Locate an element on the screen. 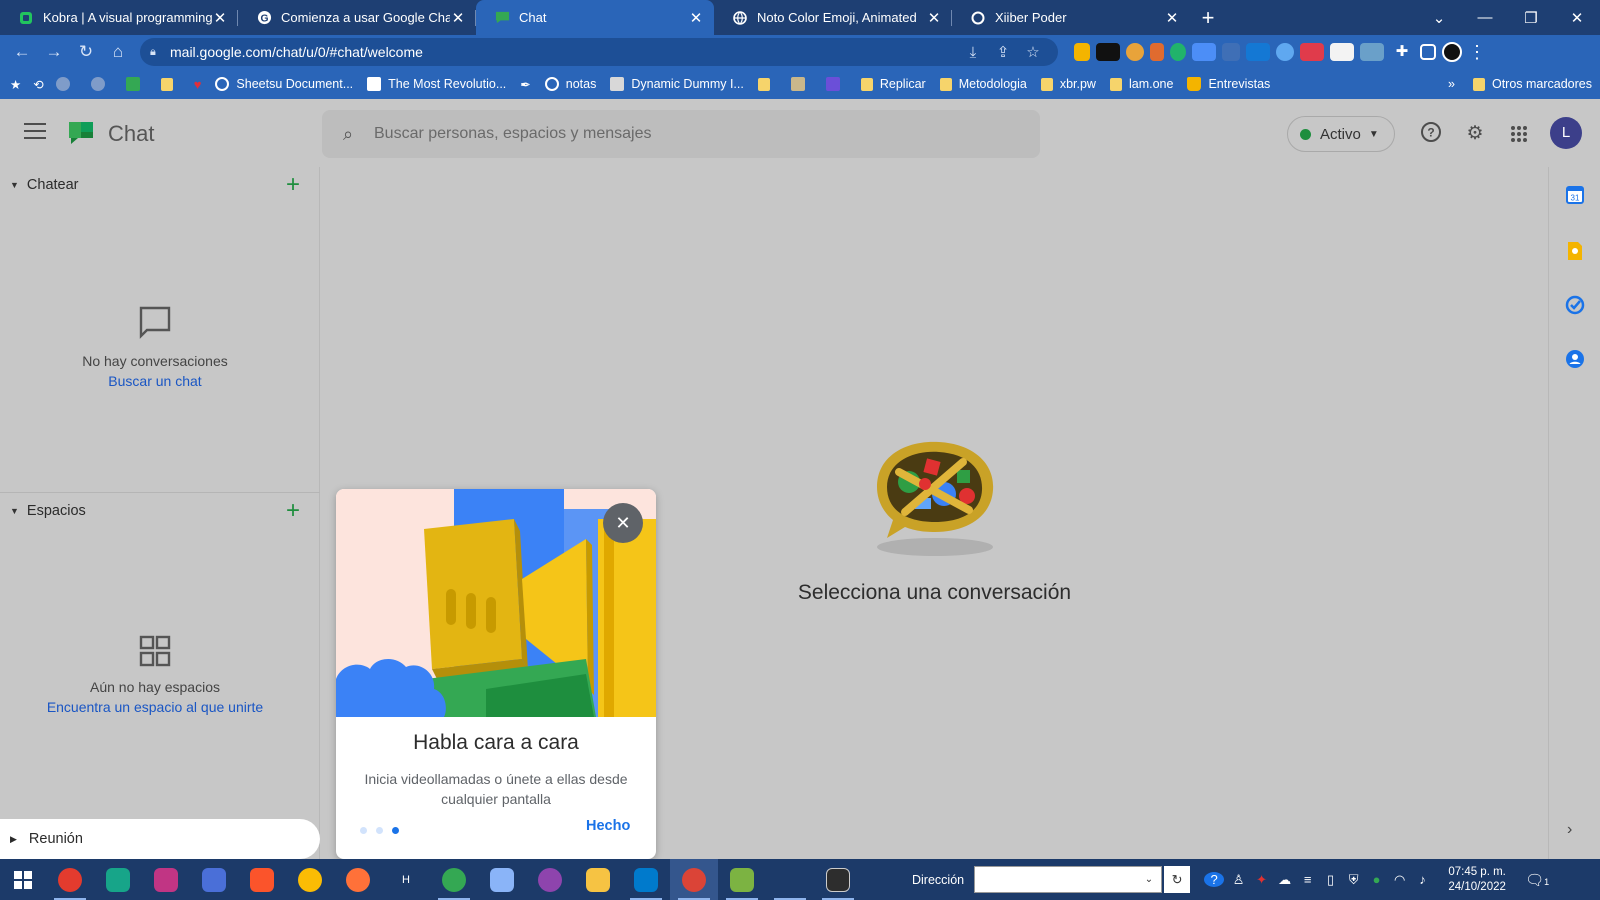  firefox-taskbar-icon is located at coordinates (358, 879).